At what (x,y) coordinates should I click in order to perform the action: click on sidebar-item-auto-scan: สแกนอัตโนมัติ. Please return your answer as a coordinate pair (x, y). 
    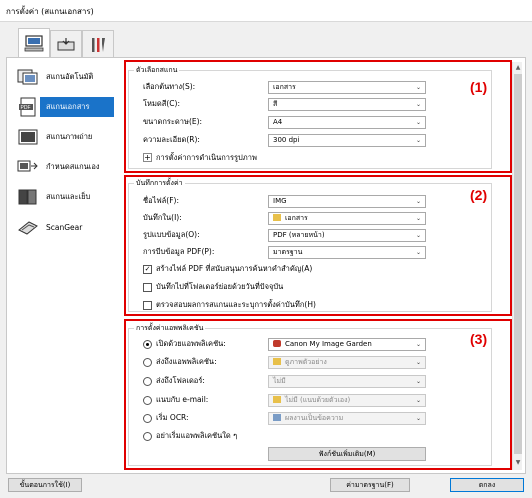
    Looking at the image, I should click on (64, 77).